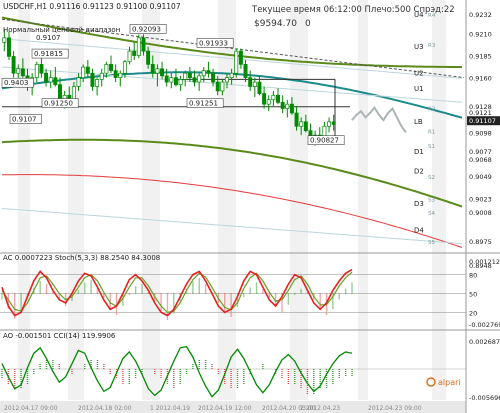 Image resolution: width=500 pixels, height=413 pixels. What do you see at coordinates (16, 83) in the screenshot?
I see `price-annotation: 0.9403` at bounding box center [16, 83].